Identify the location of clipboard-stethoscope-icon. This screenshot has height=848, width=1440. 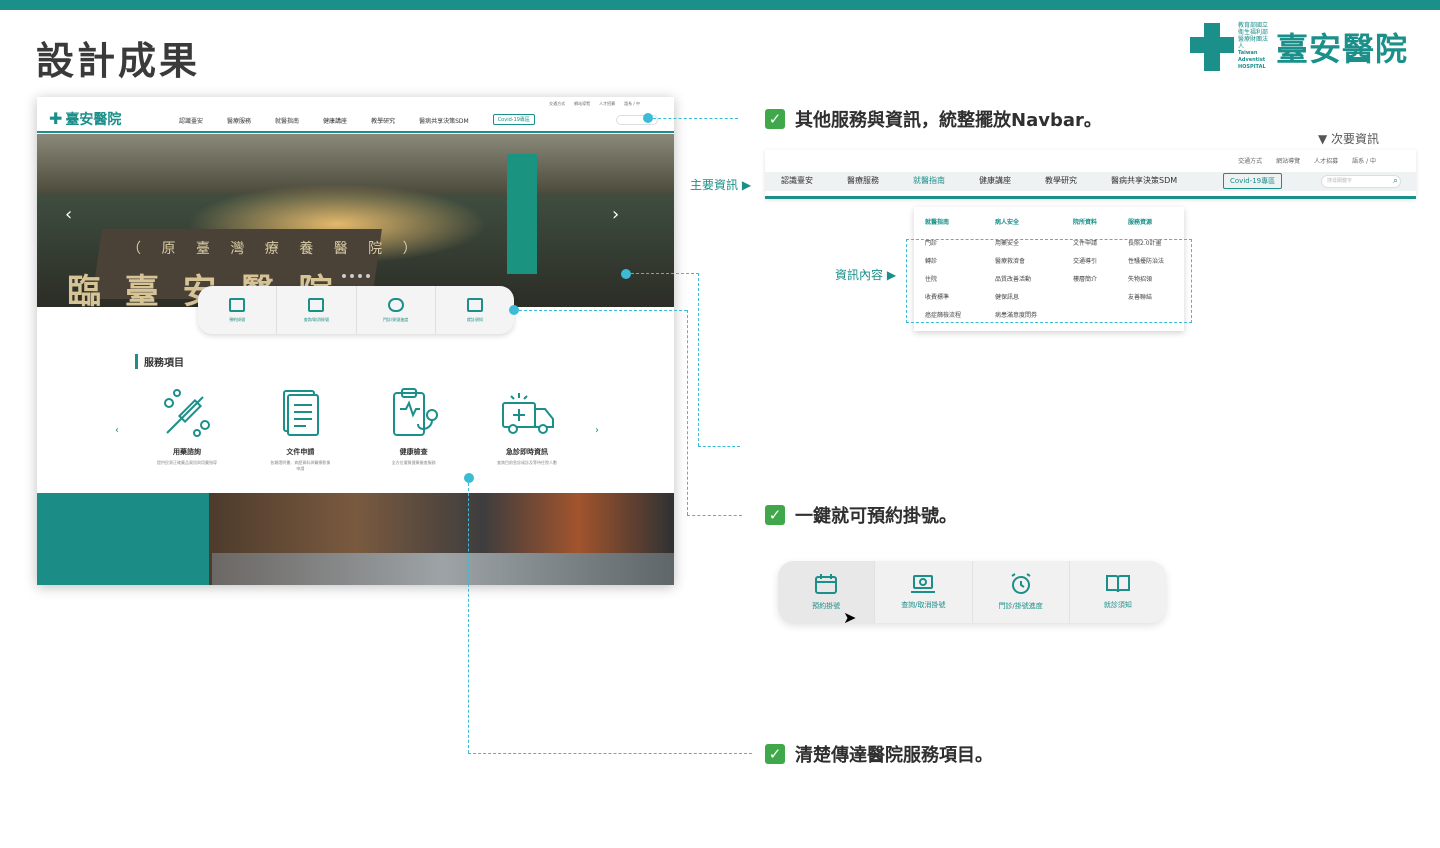
(415, 412).